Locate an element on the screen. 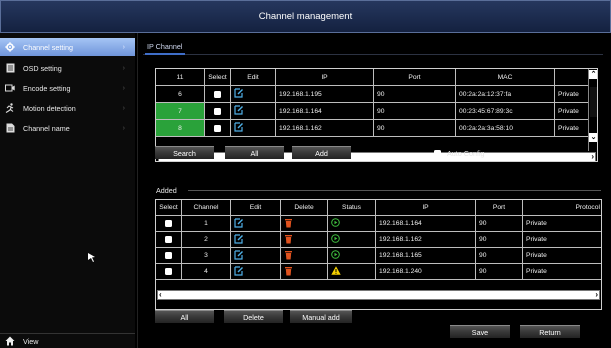 This screenshot has height=348, width=611. save-button: Save is located at coordinates (480, 331).